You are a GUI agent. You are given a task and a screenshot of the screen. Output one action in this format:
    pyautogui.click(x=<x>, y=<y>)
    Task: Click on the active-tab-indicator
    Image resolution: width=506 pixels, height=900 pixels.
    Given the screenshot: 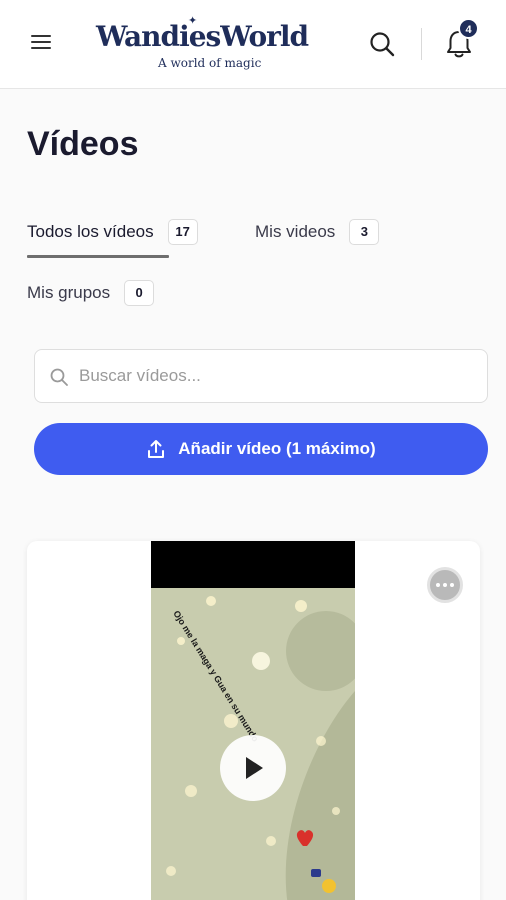 What is the action you would take?
    pyautogui.click(x=98, y=256)
    